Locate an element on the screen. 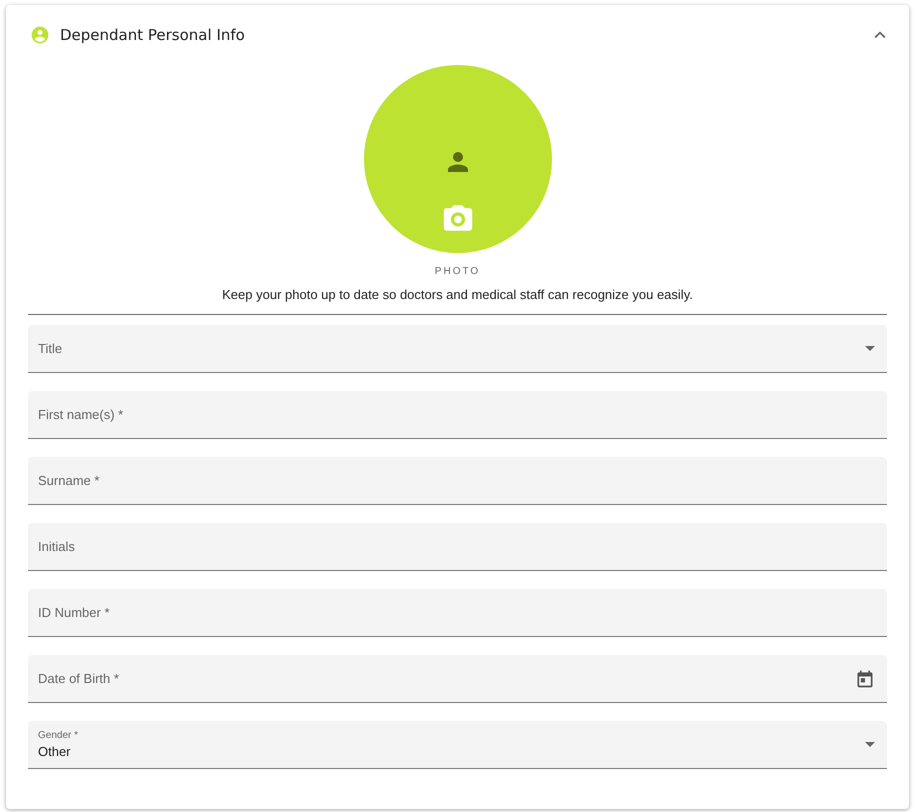 The image size is (916, 812). field-label: First name(s) * is located at coordinates (81, 414).